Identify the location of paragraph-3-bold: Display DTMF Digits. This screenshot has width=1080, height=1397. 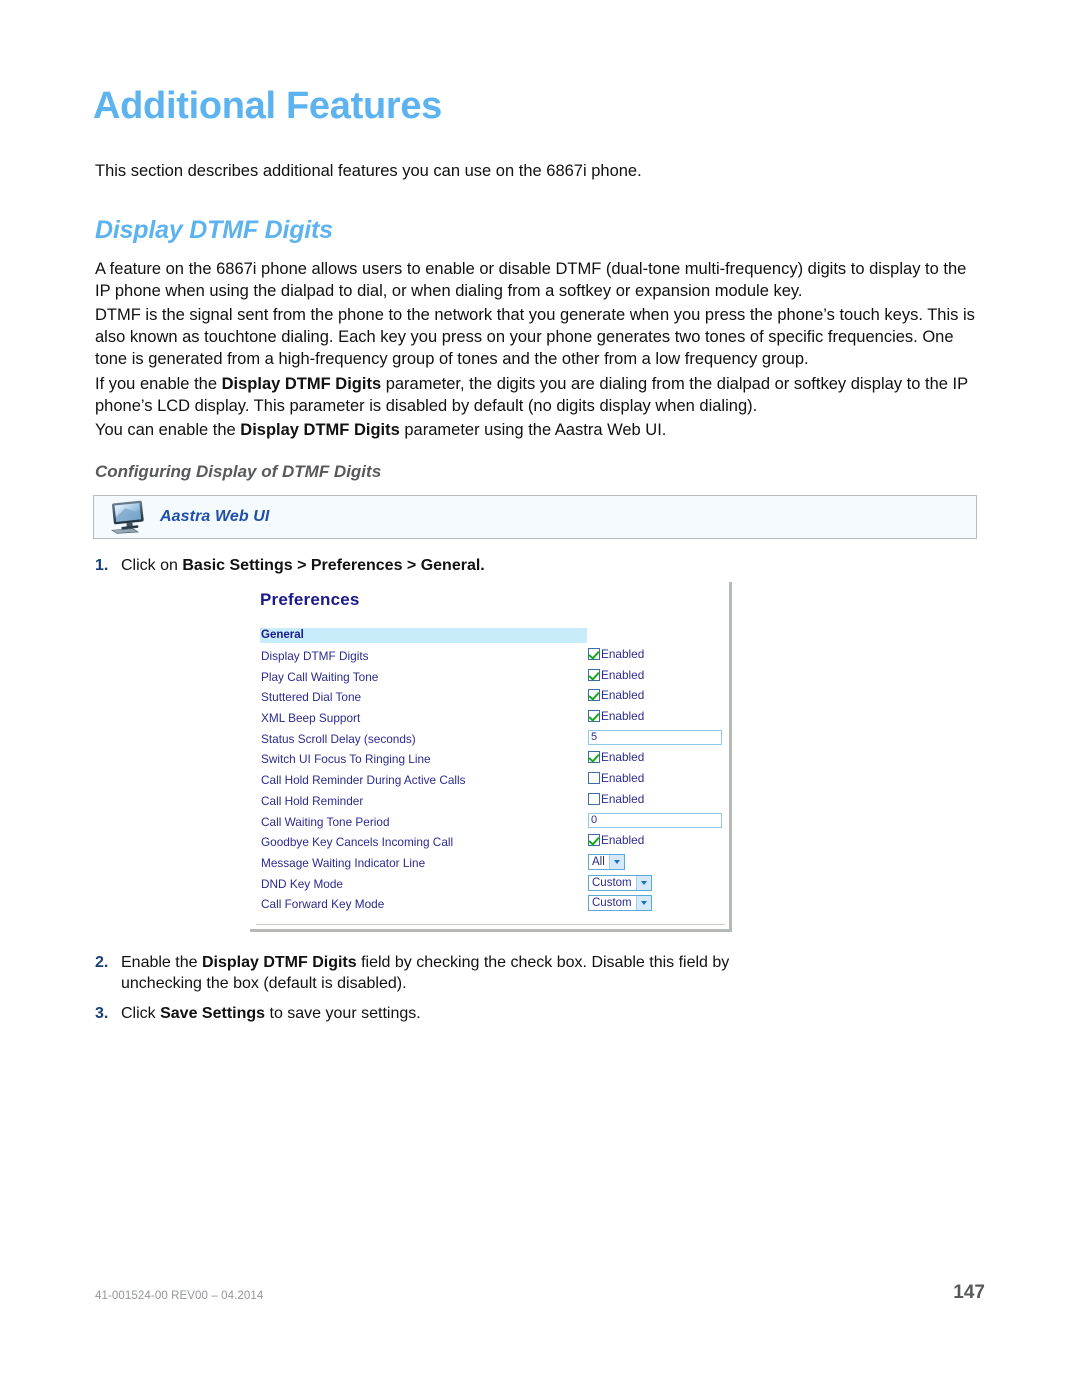
(301, 384).